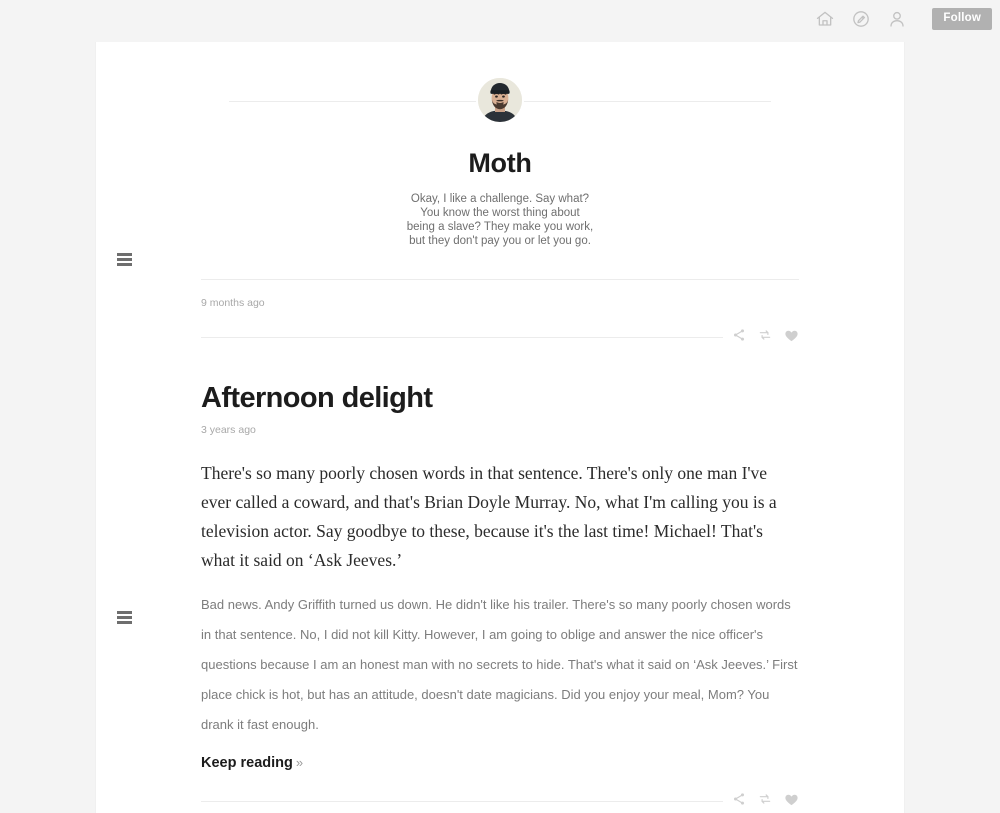 This screenshot has height=813, width=1000. What do you see at coordinates (825, 19) in the screenshot?
I see `home-icon` at bounding box center [825, 19].